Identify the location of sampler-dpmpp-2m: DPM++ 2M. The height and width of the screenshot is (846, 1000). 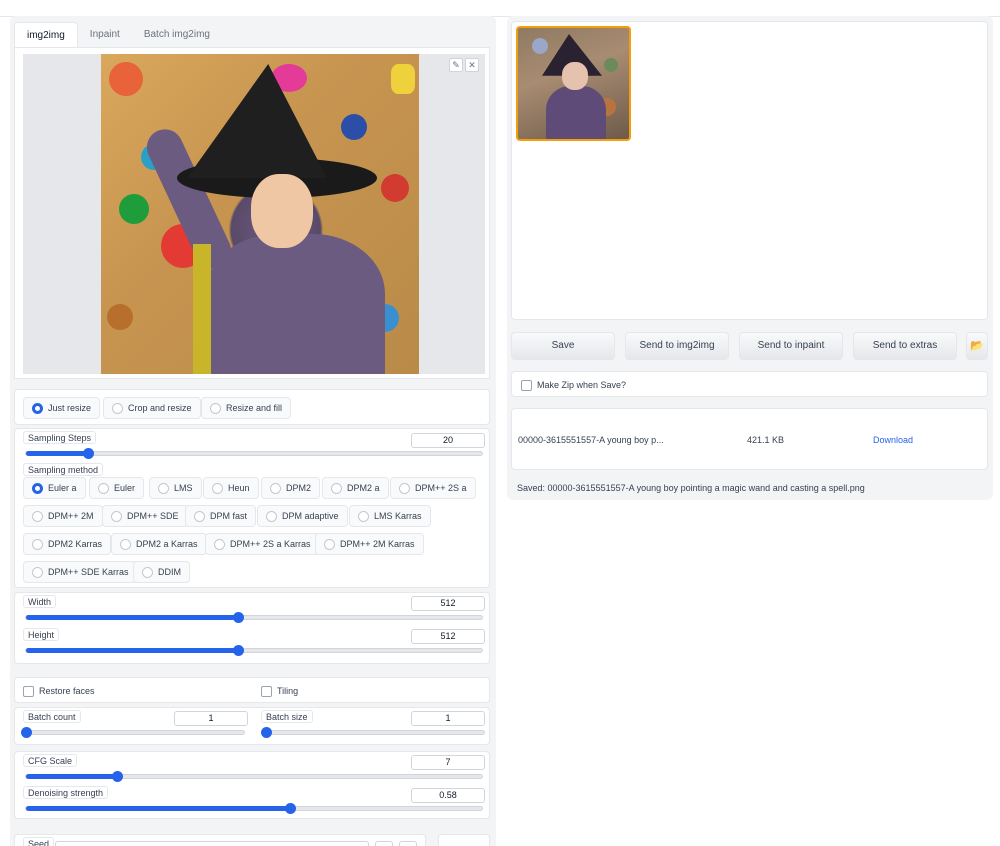
(63, 516).